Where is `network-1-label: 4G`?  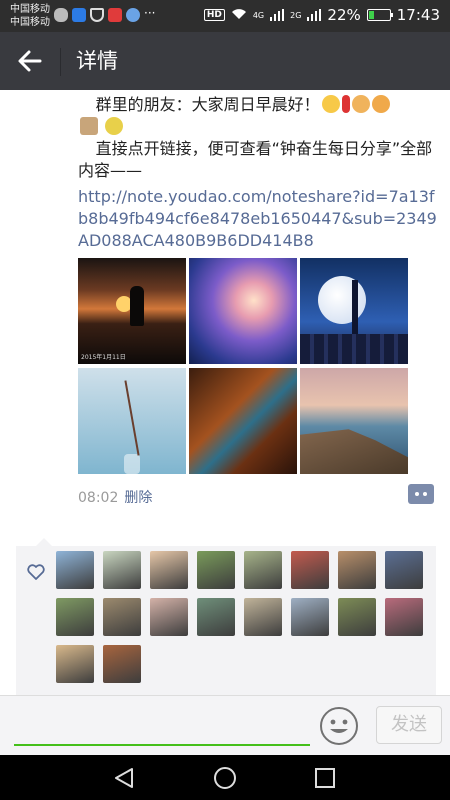
network-1-label: 4G is located at coordinates (258, 15).